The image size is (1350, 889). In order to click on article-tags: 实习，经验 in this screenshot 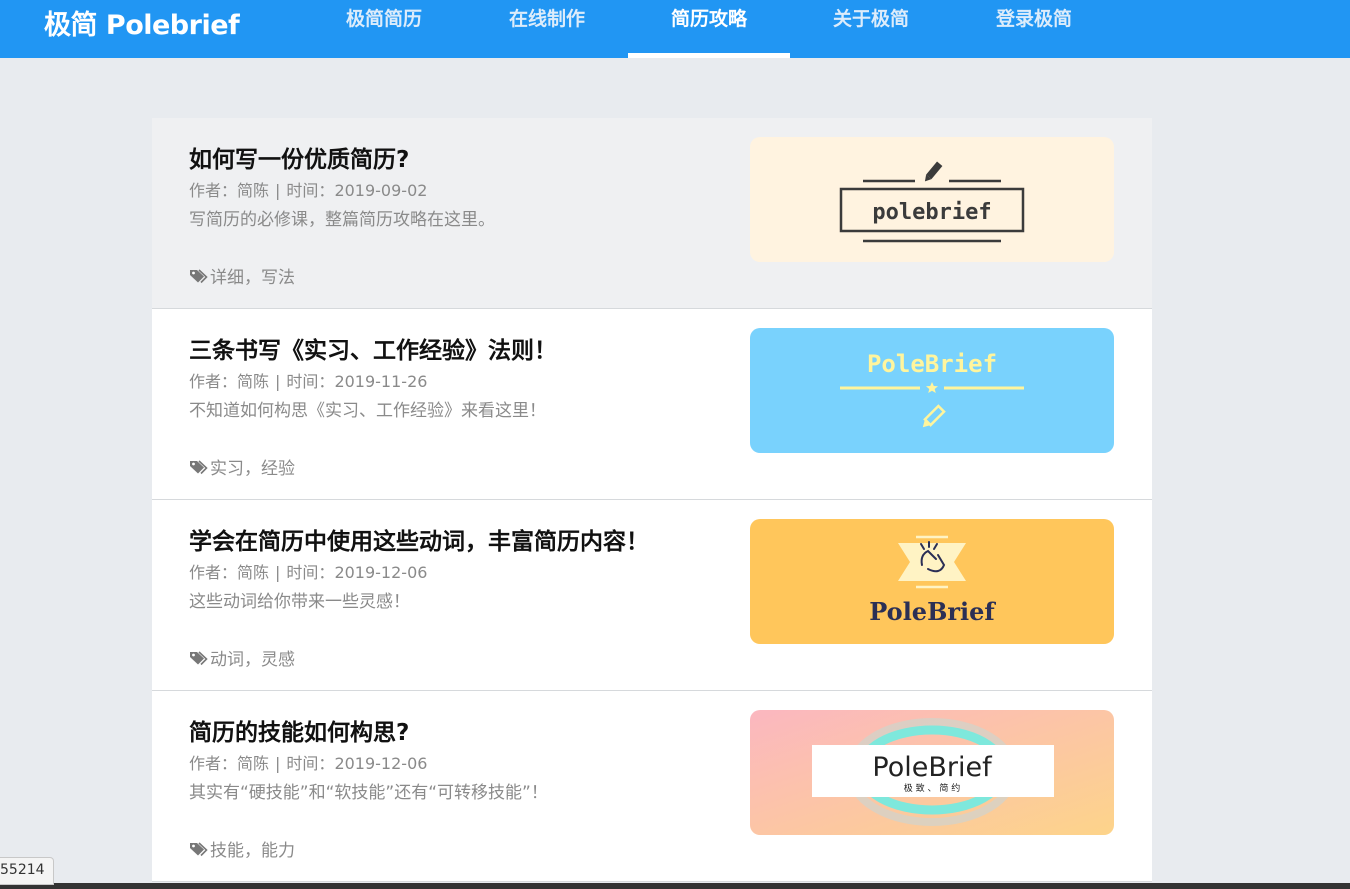, I will do `click(242, 466)`.